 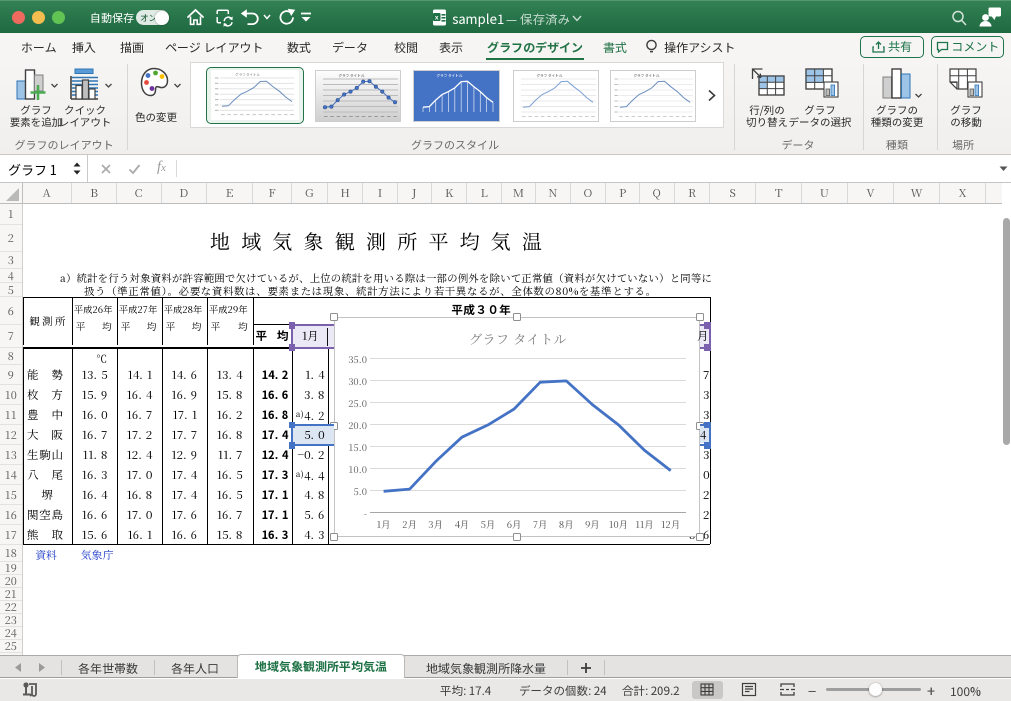 I want to click on svg-text: x, so click(x=437, y=18).